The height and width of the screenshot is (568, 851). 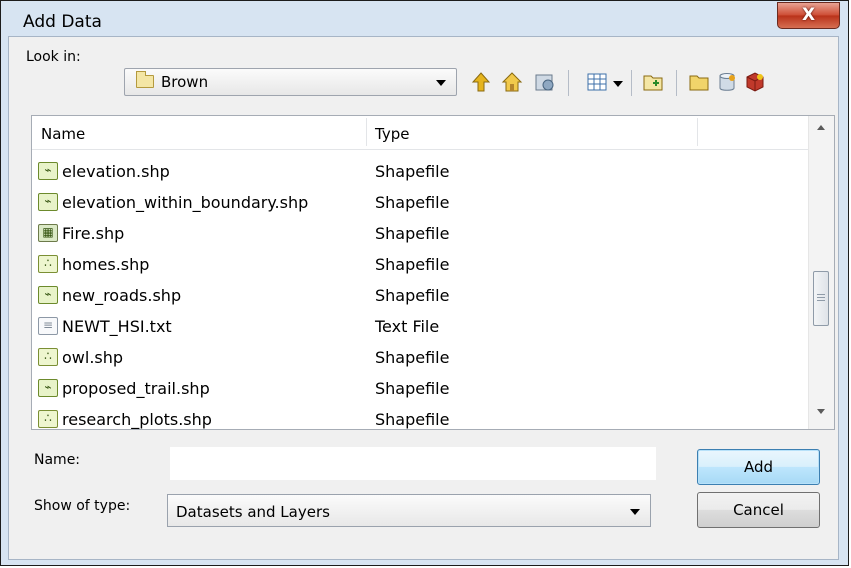 What do you see at coordinates (62, 22) in the screenshot?
I see `dialog-title: Add Data` at bounding box center [62, 22].